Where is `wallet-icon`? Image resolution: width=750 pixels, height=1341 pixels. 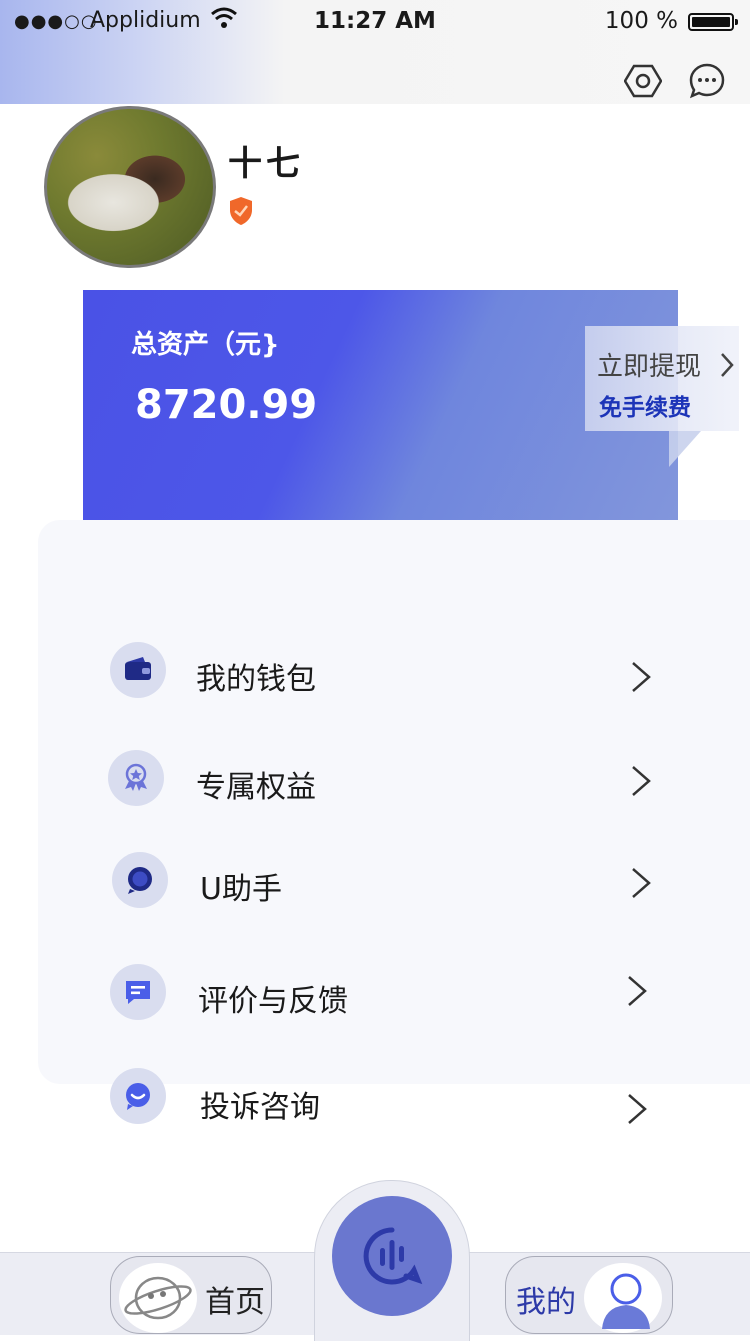
wallet-icon is located at coordinates (138, 670).